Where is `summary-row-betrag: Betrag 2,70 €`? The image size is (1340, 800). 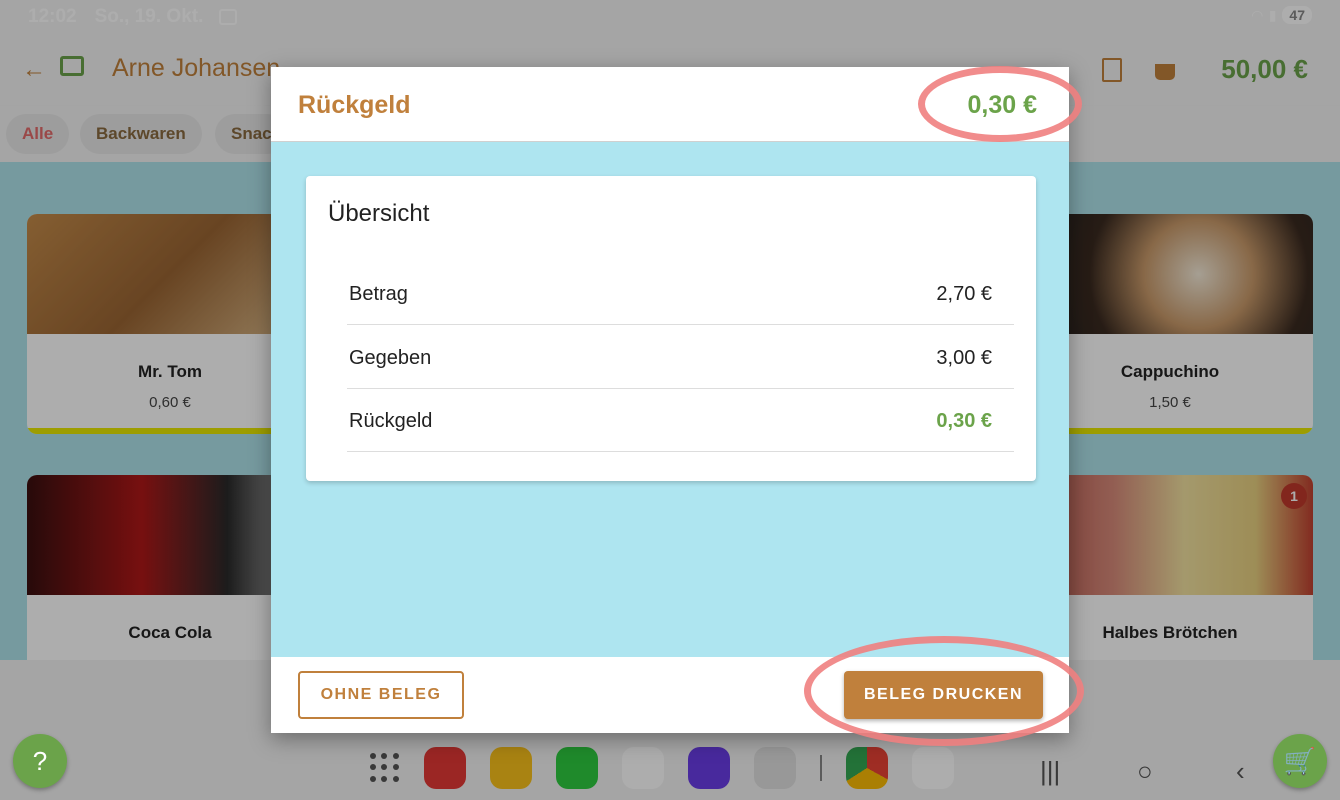
summary-row-betrag: Betrag 2,70 € is located at coordinates (680, 293).